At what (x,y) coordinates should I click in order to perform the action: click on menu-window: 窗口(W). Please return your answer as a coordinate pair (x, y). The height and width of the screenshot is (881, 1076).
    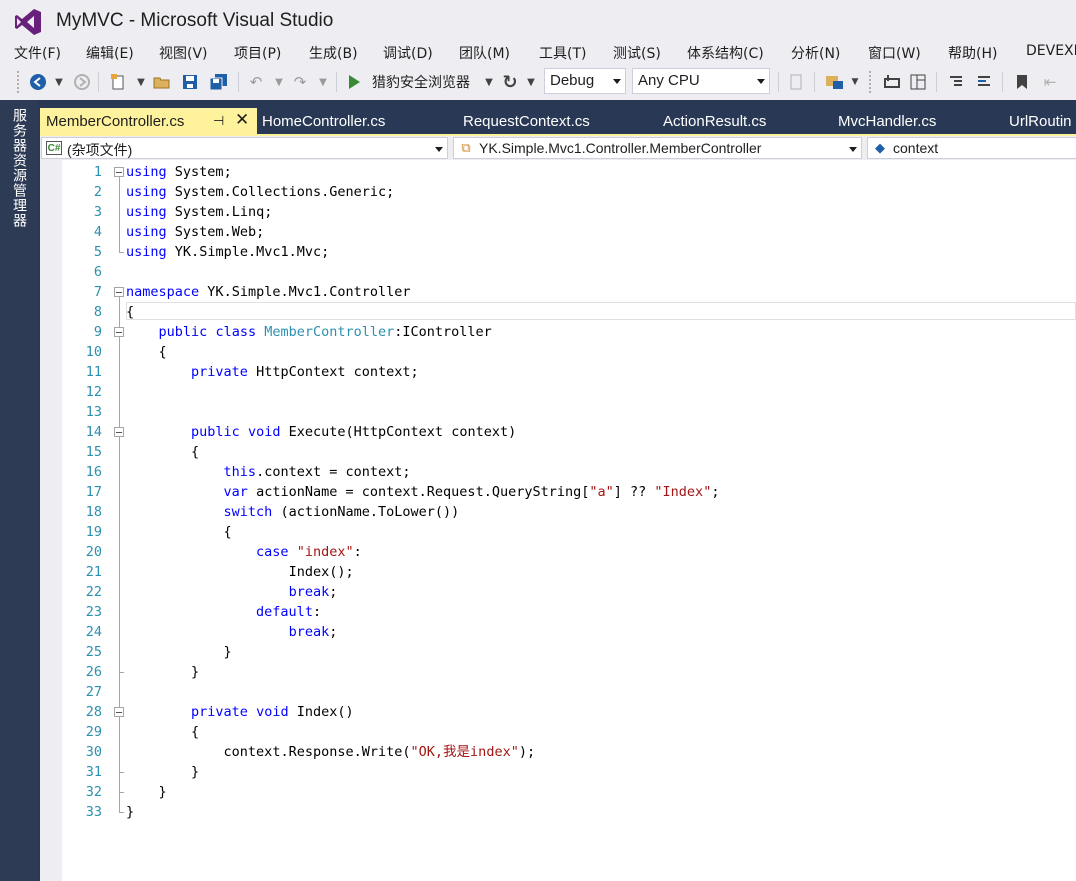
    Looking at the image, I should click on (894, 53).